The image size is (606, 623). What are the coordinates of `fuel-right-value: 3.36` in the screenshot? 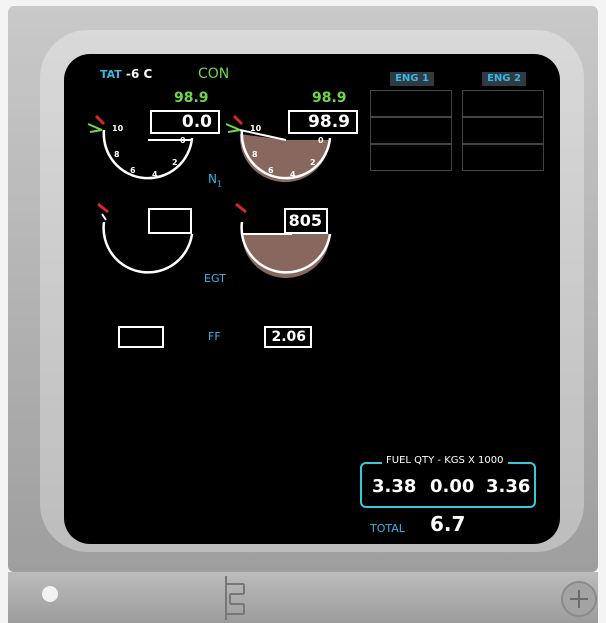 It's located at (508, 486).